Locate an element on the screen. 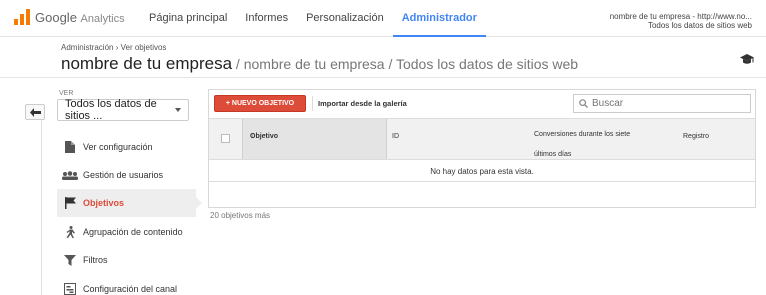  nav-customization: Personalización is located at coordinates (345, 18).